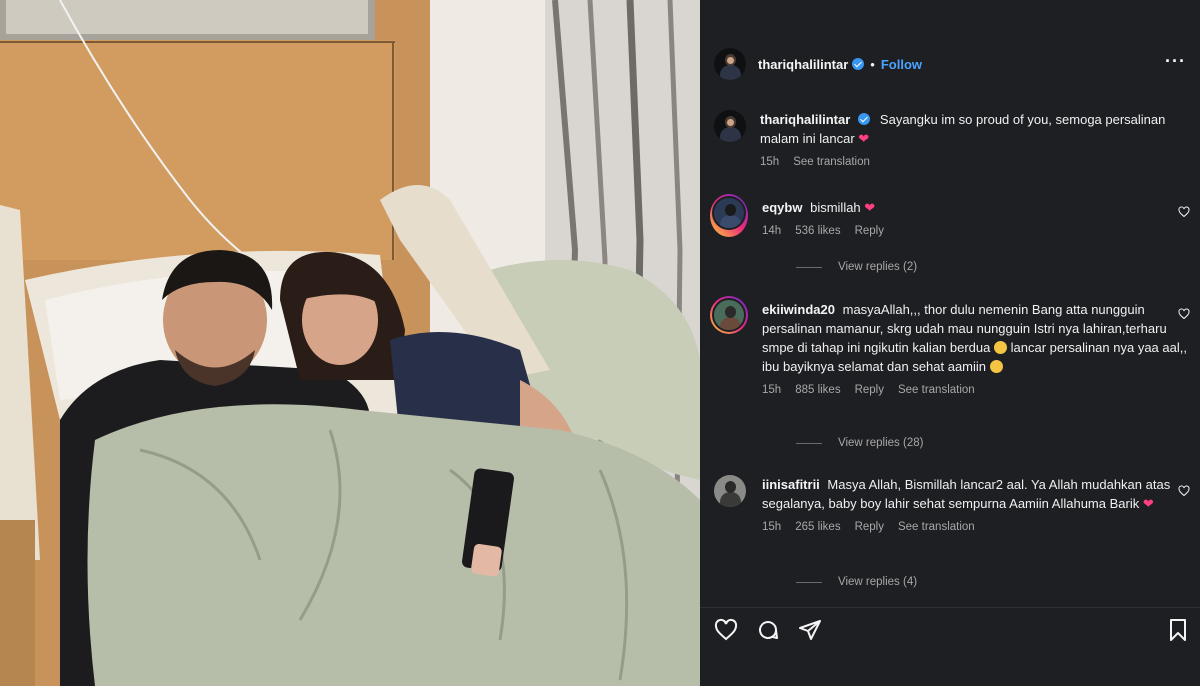 This screenshot has height=686, width=1200. What do you see at coordinates (782, 207) in the screenshot?
I see `comment-username: eqybw` at bounding box center [782, 207].